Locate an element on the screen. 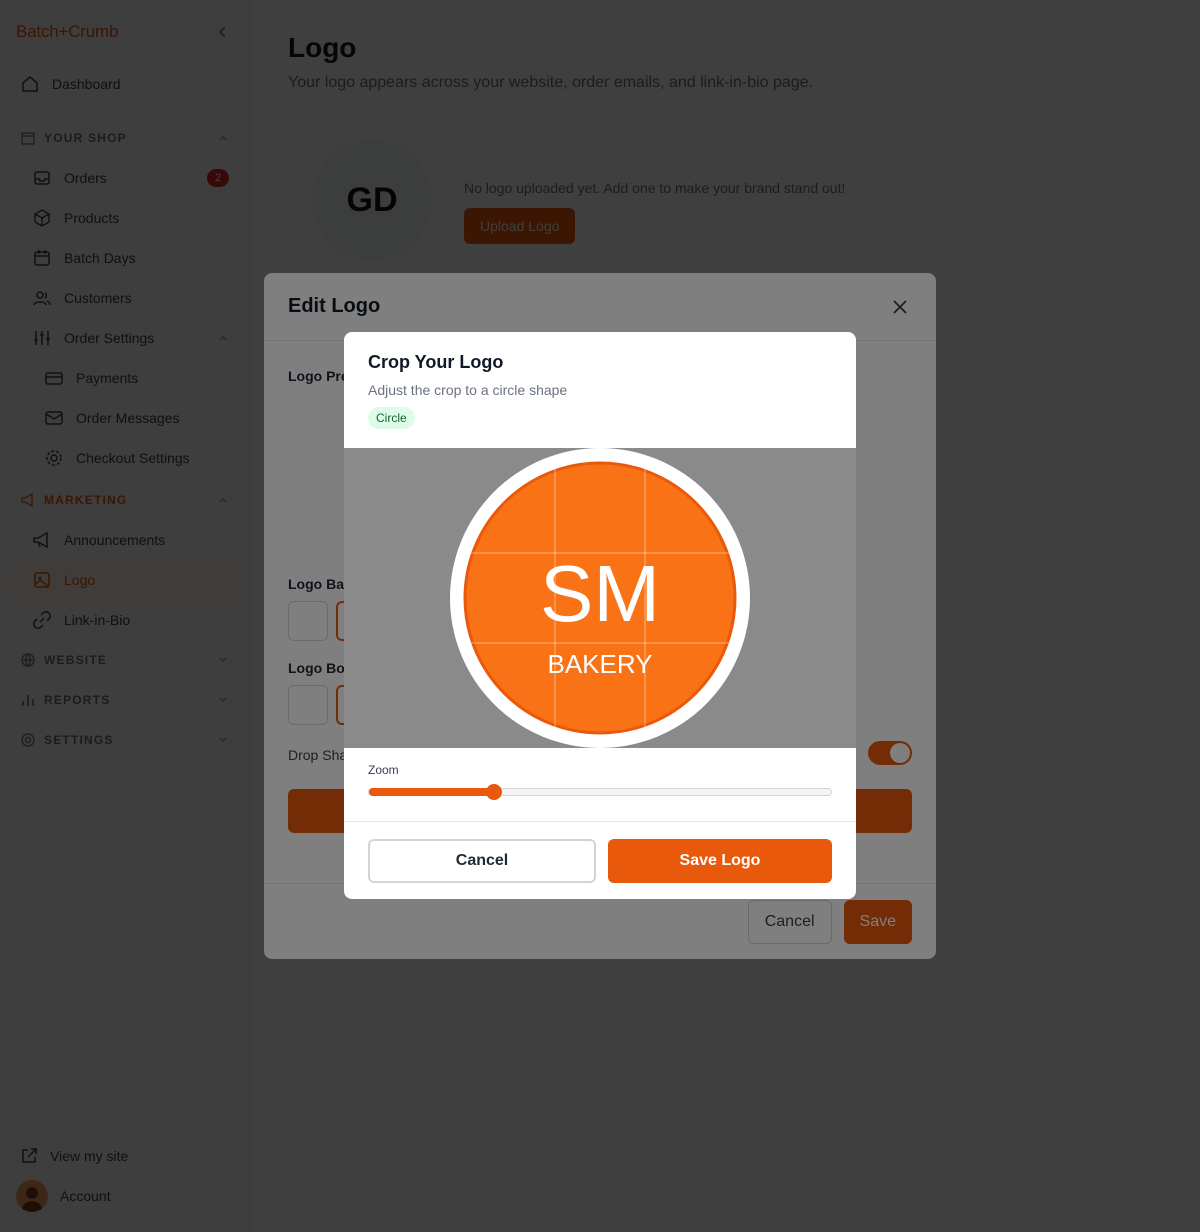 This screenshot has height=1232, width=1200. logo-sub-text: BAKERY is located at coordinates (599, 664).